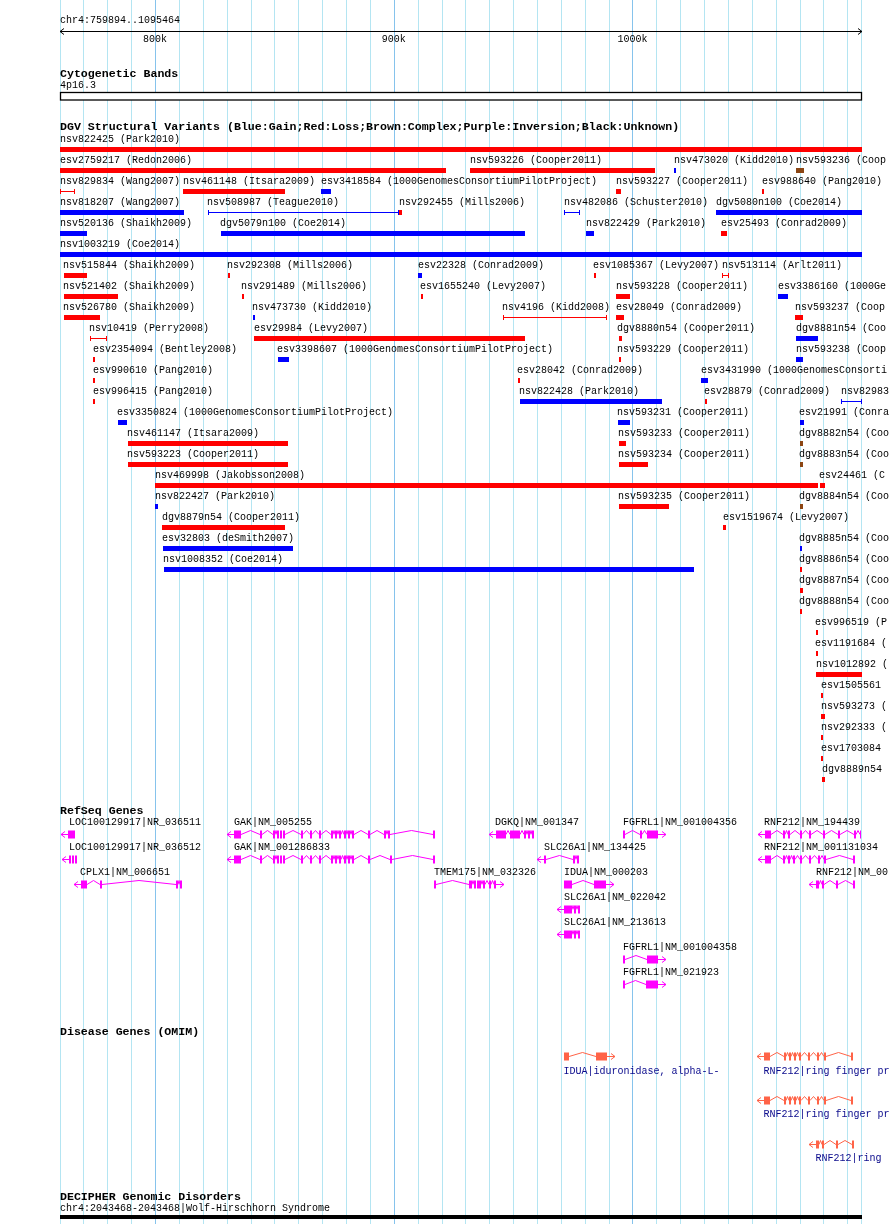 This screenshot has width=890, height=1224. What do you see at coordinates (135, 823) in the screenshot?
I see `gene-label: LOC100129917|NR_036511` at bounding box center [135, 823].